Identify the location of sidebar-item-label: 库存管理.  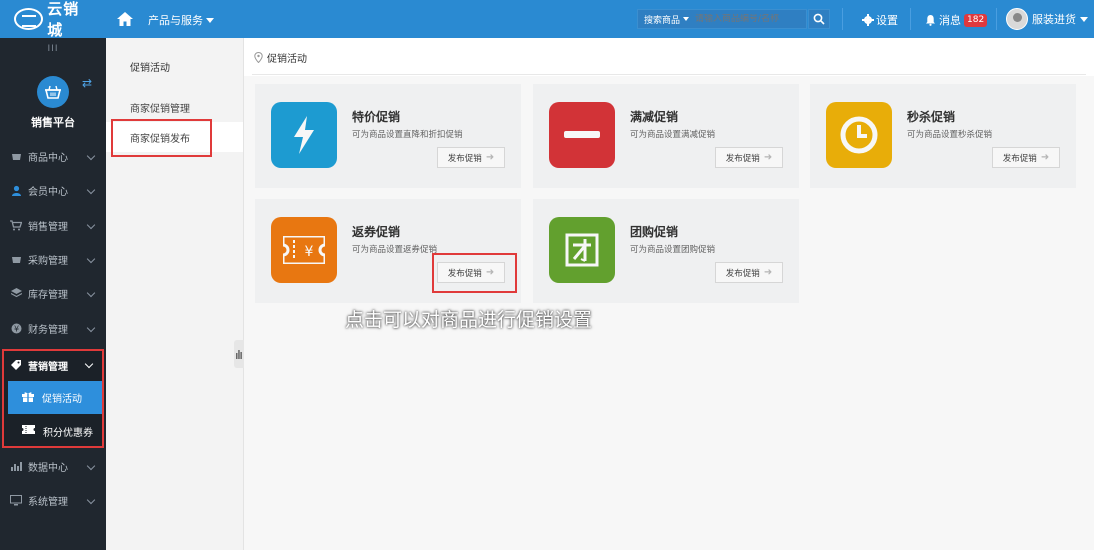
(48, 295).